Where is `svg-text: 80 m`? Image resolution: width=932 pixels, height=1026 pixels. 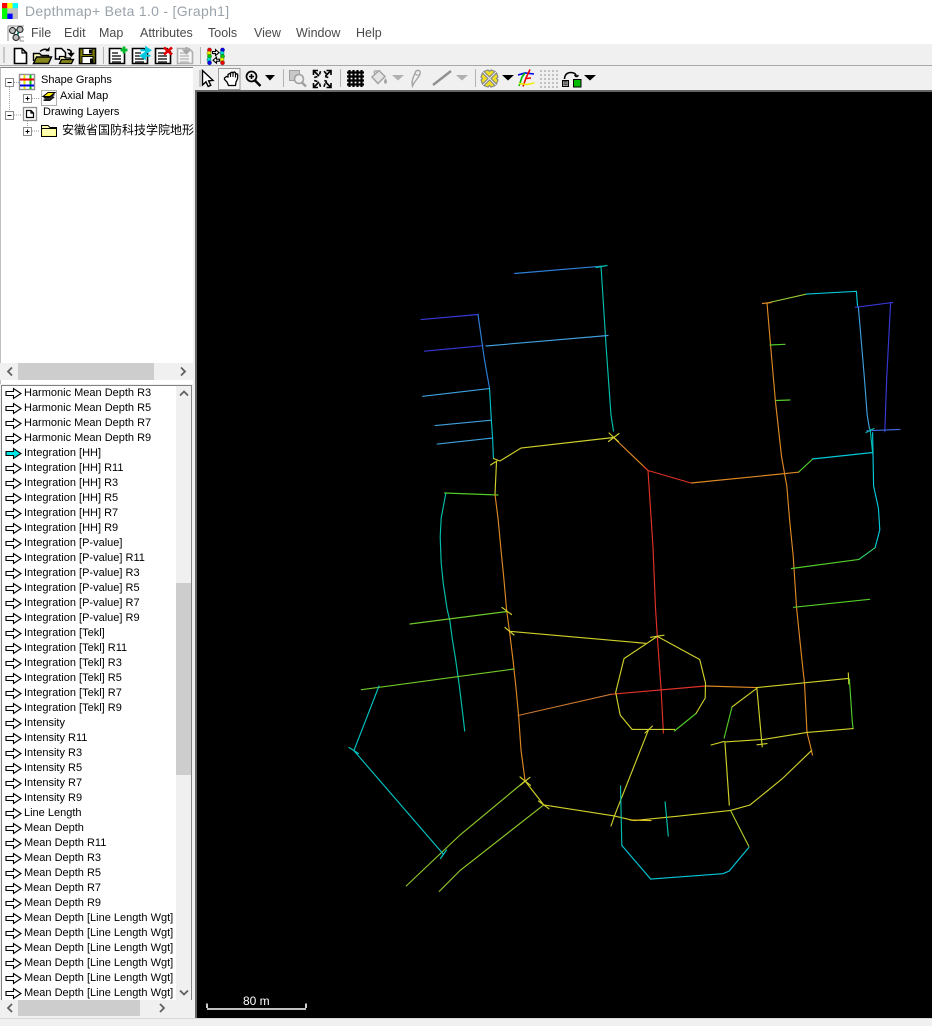 svg-text: 80 m is located at coordinates (256, 1001).